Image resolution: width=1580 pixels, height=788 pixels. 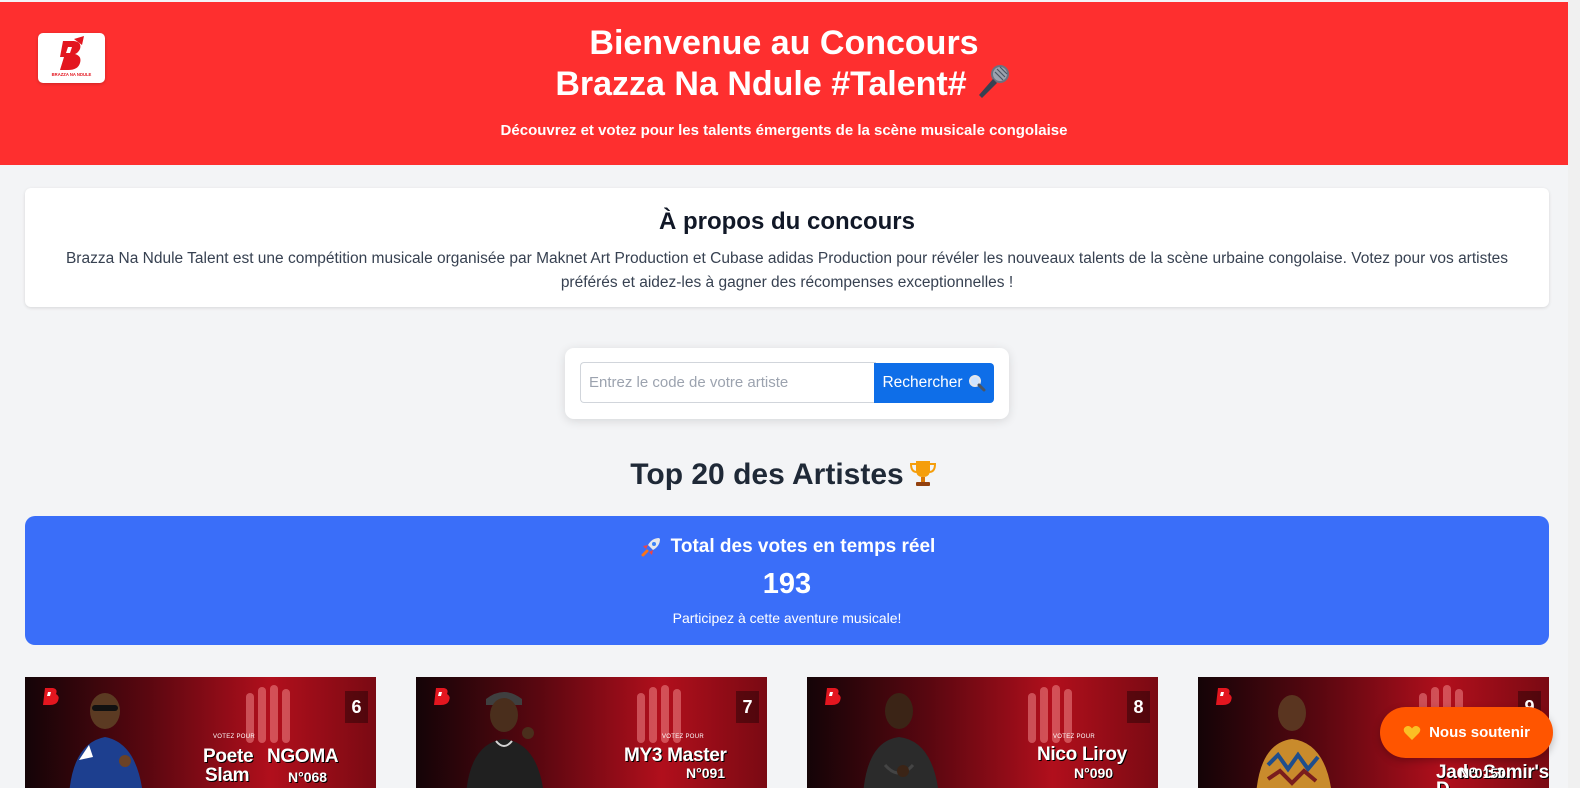 I want to click on artist-code: N°091, so click(x=706, y=773).